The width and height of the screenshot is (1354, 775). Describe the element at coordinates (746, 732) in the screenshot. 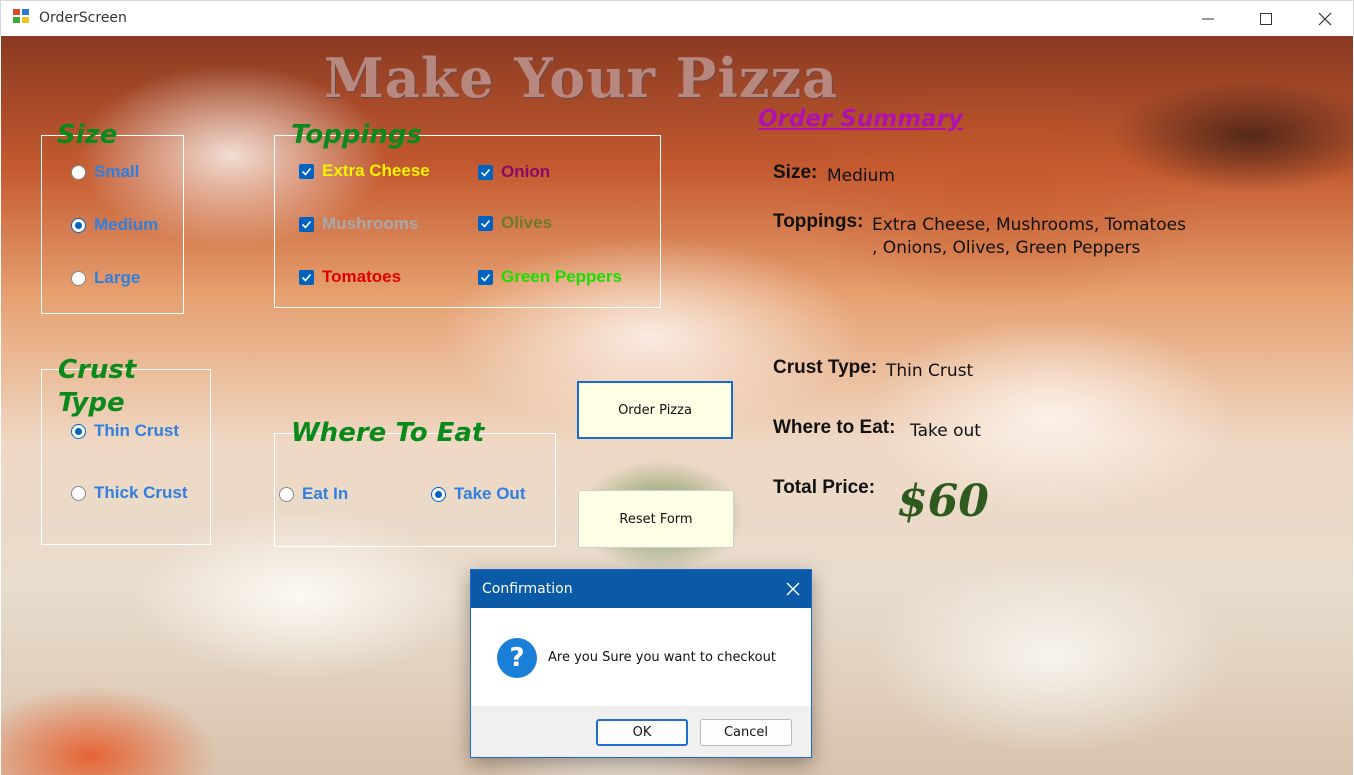

I see `dialog-cancel-button: Cancel` at that location.